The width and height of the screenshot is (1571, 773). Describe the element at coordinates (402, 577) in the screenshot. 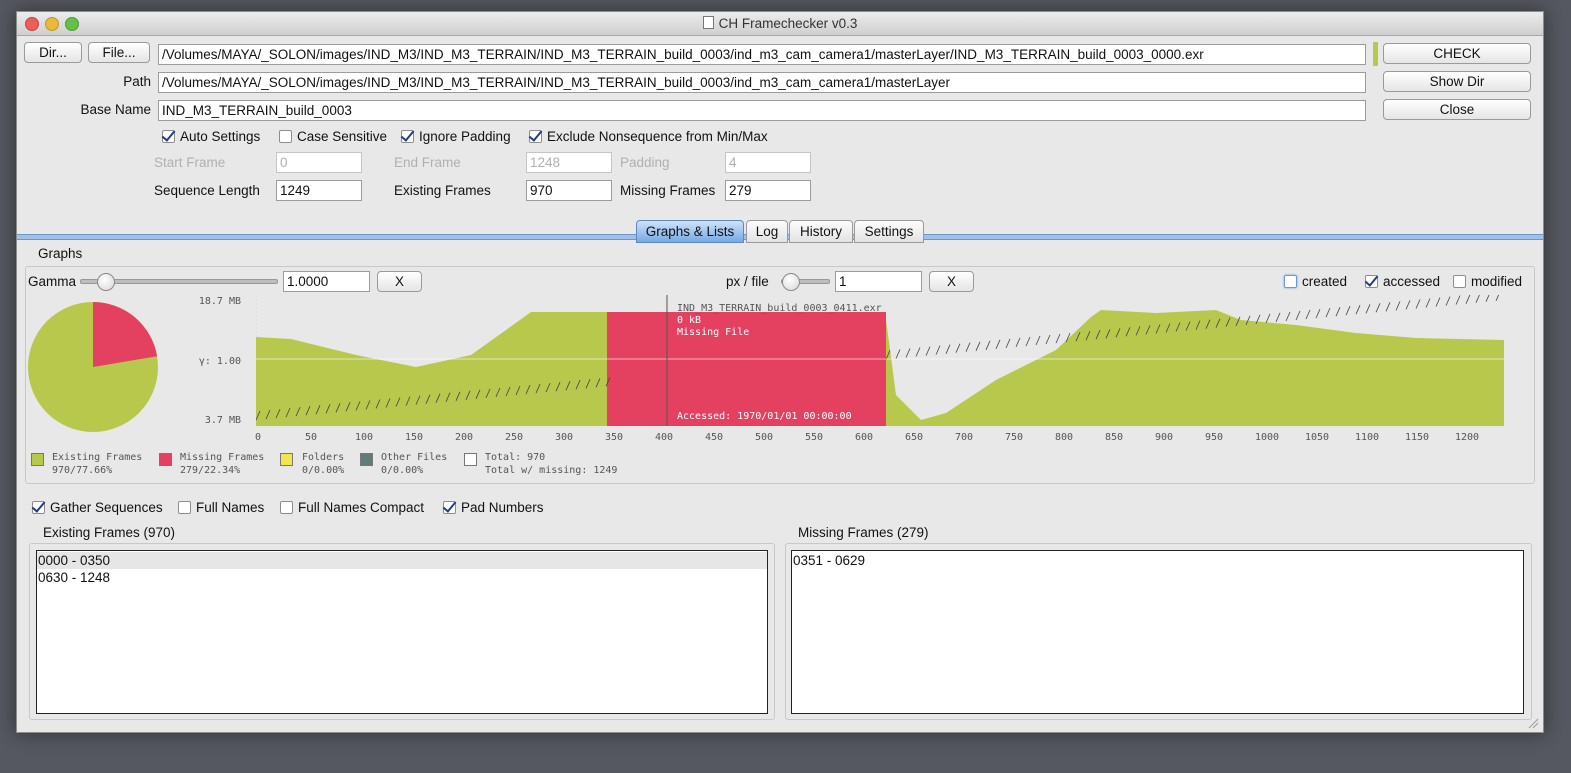

I see `list-item: 0630 - 1248` at that location.